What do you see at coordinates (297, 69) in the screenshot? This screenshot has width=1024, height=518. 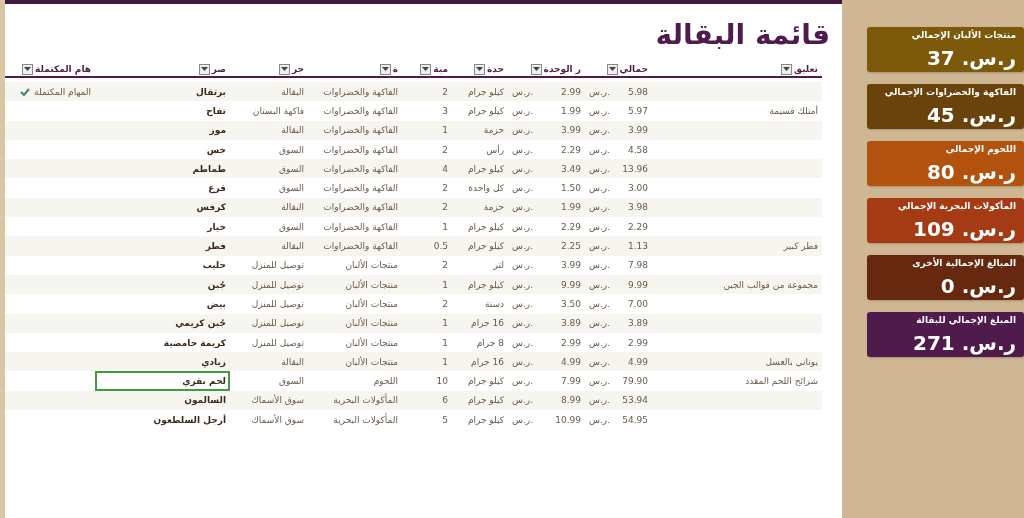 I see `column-header: جر` at bounding box center [297, 69].